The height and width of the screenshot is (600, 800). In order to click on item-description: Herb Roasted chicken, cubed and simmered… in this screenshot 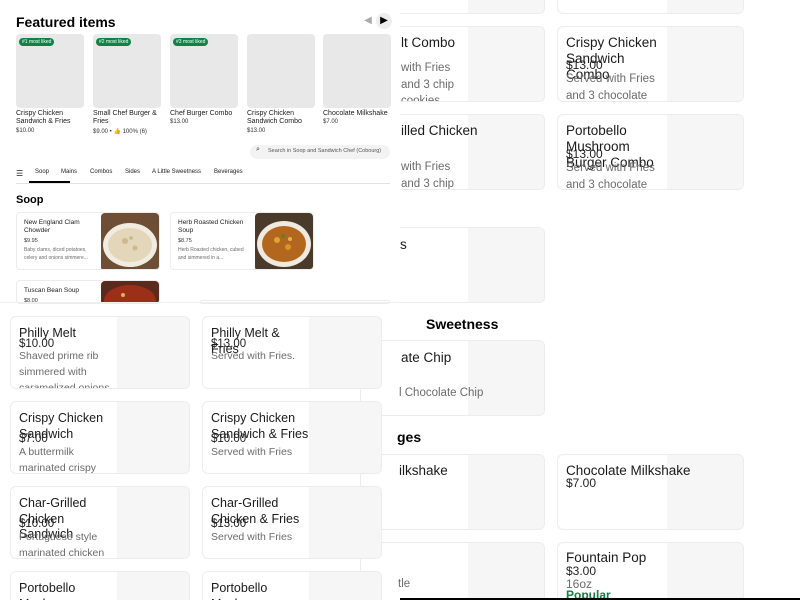, I will do `click(211, 254)`.